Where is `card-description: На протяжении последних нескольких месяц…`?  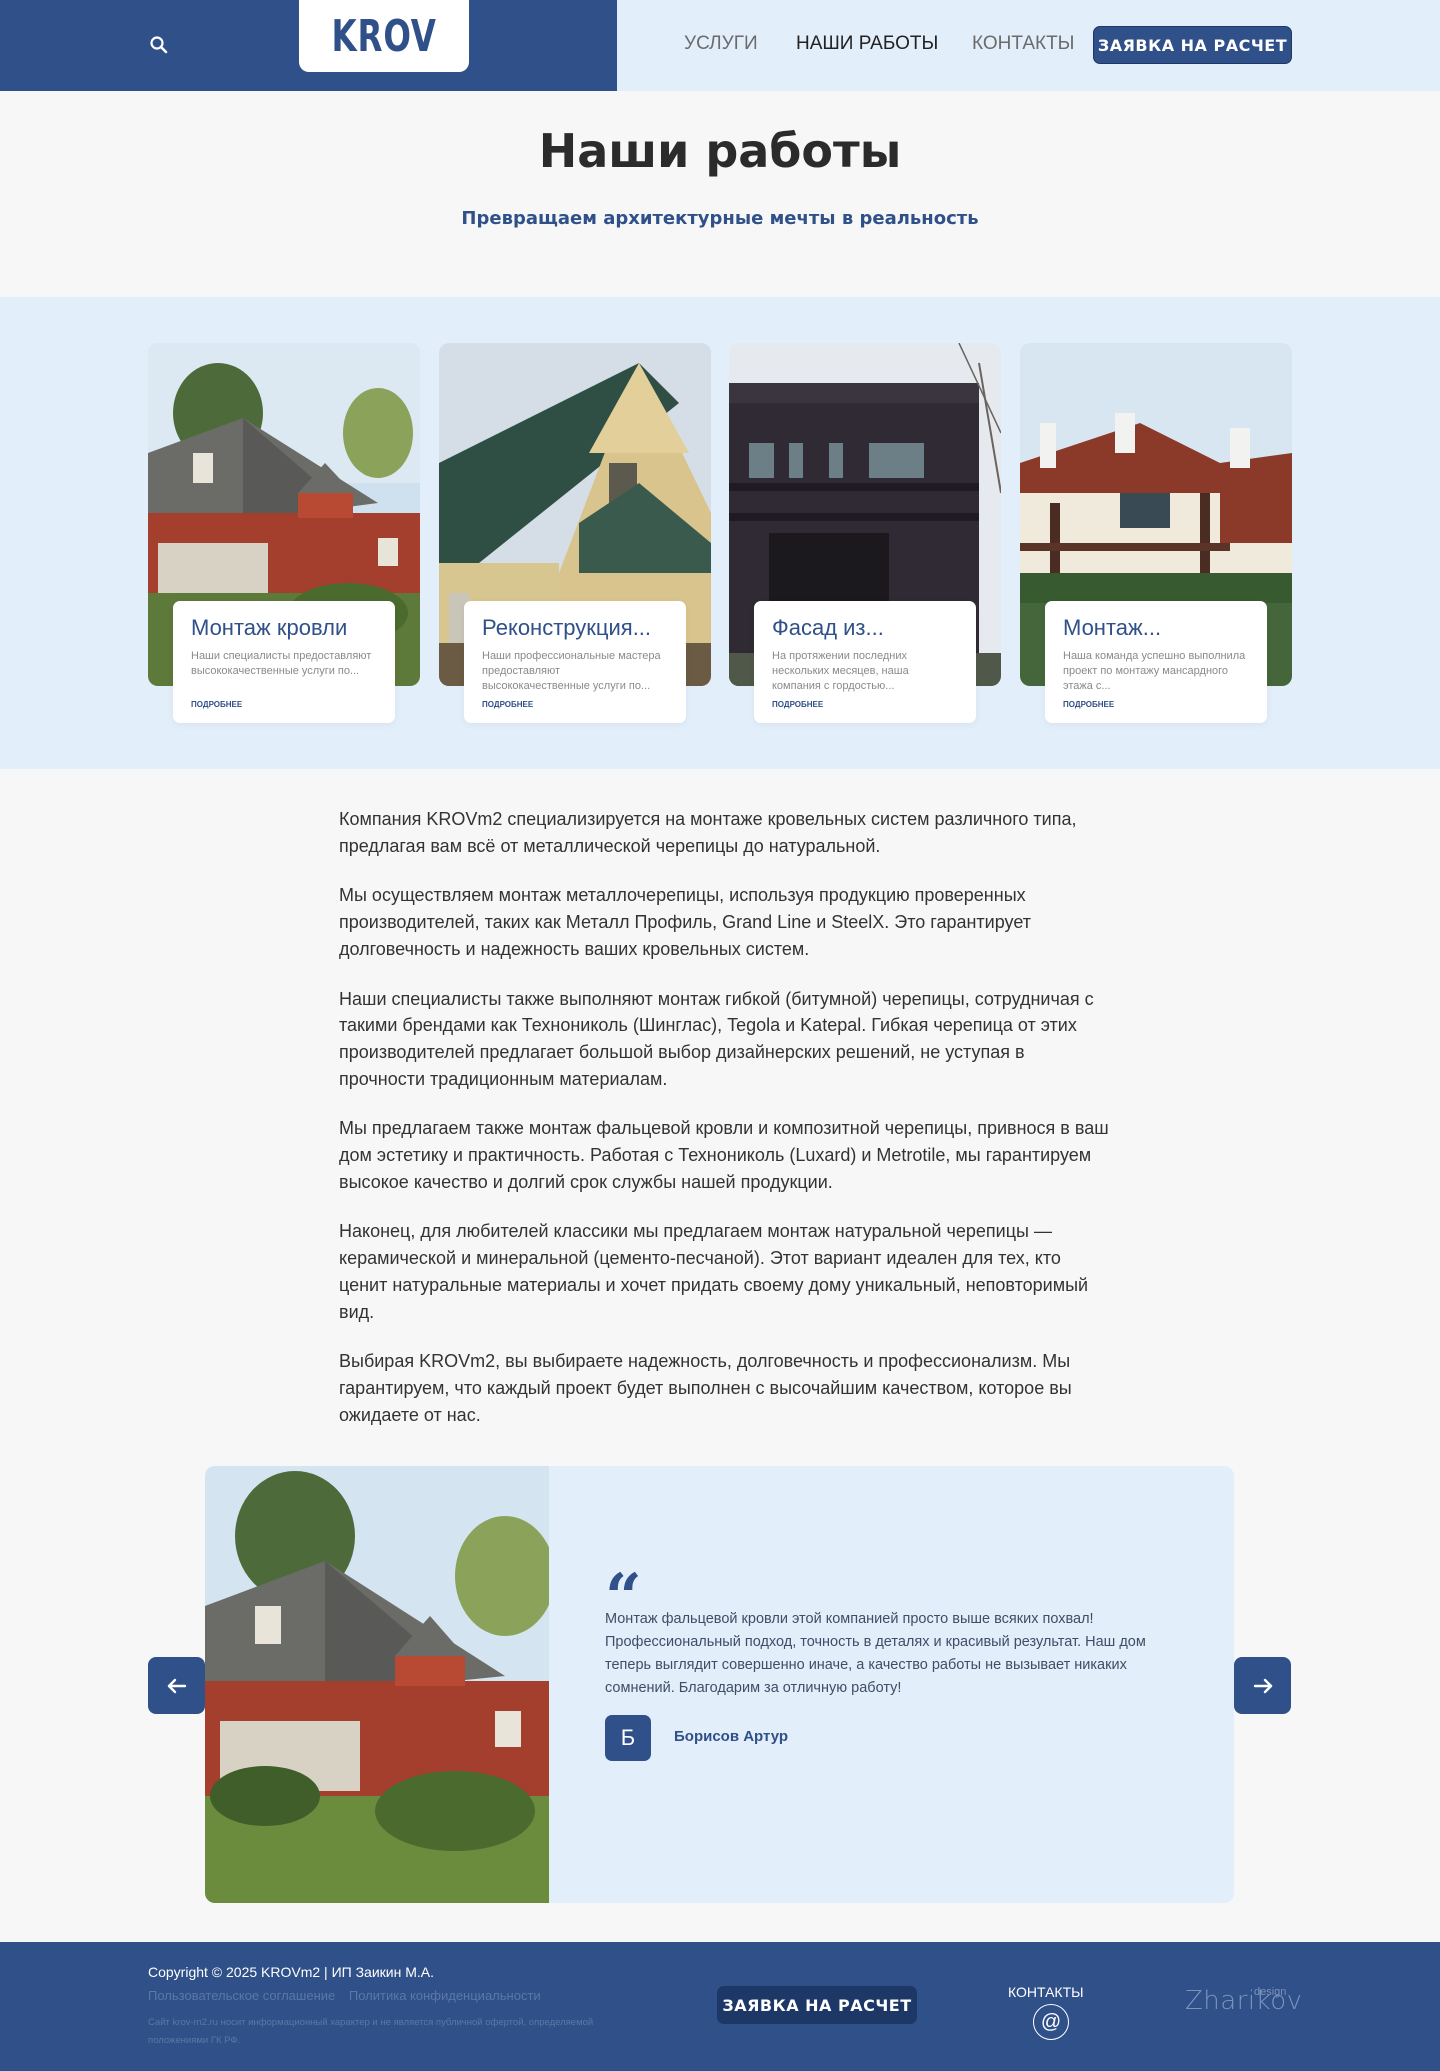
card-description: На протяжении последних нескольких месяц… is located at coordinates (840, 671).